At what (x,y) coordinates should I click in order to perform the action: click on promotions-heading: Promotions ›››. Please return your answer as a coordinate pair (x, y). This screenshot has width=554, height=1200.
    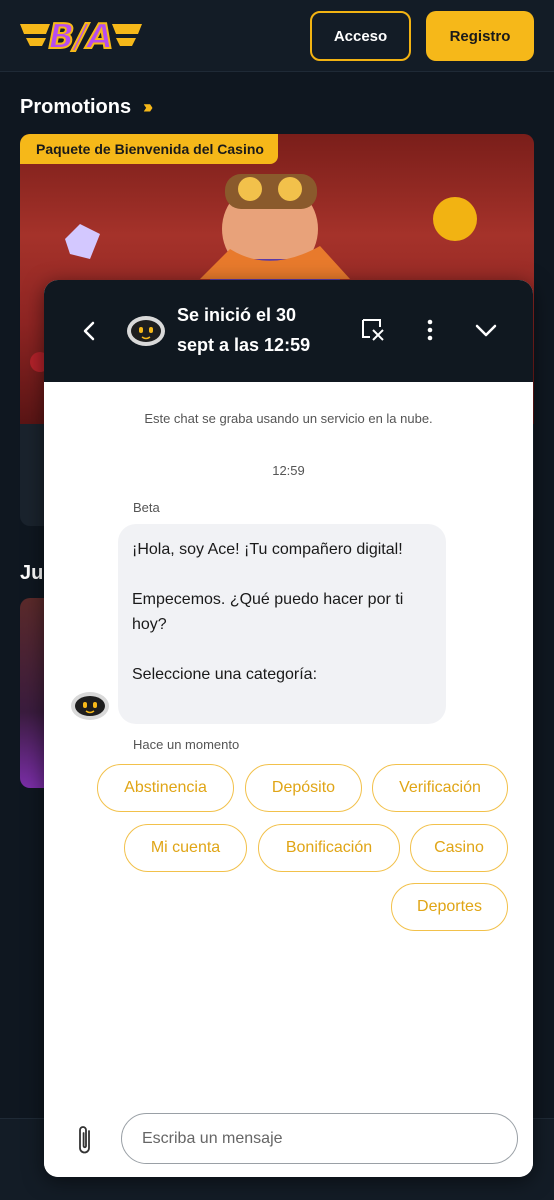
    Looking at the image, I should click on (86, 107).